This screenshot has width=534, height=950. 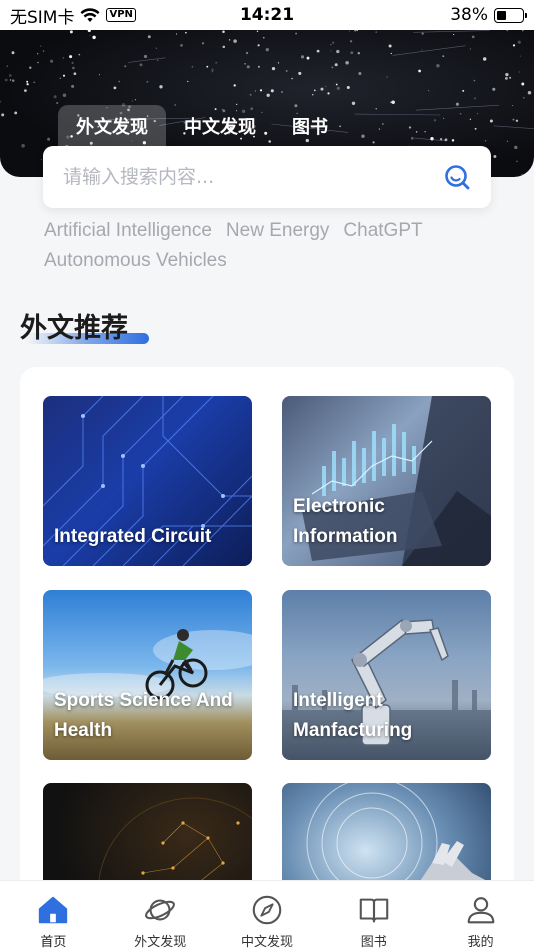 What do you see at coordinates (373, 942) in the screenshot?
I see `tab-label: 图书` at bounding box center [373, 942].